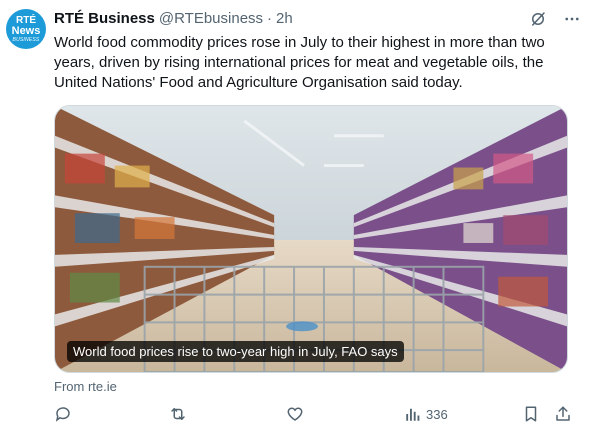 The height and width of the screenshot is (438, 596). What do you see at coordinates (26, 39) in the screenshot?
I see `avatar-line-3: BUSINESS` at bounding box center [26, 39].